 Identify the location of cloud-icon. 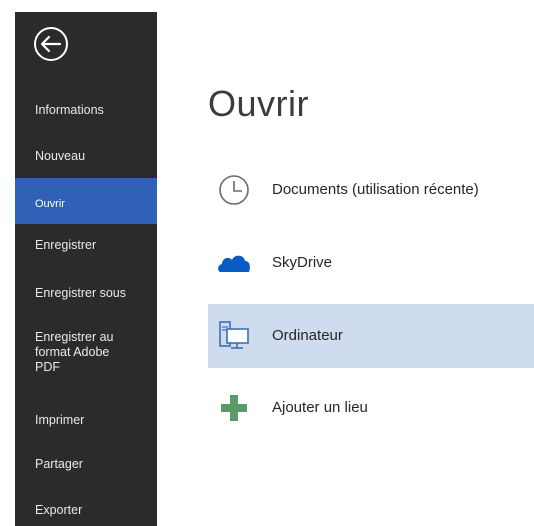
(234, 263).